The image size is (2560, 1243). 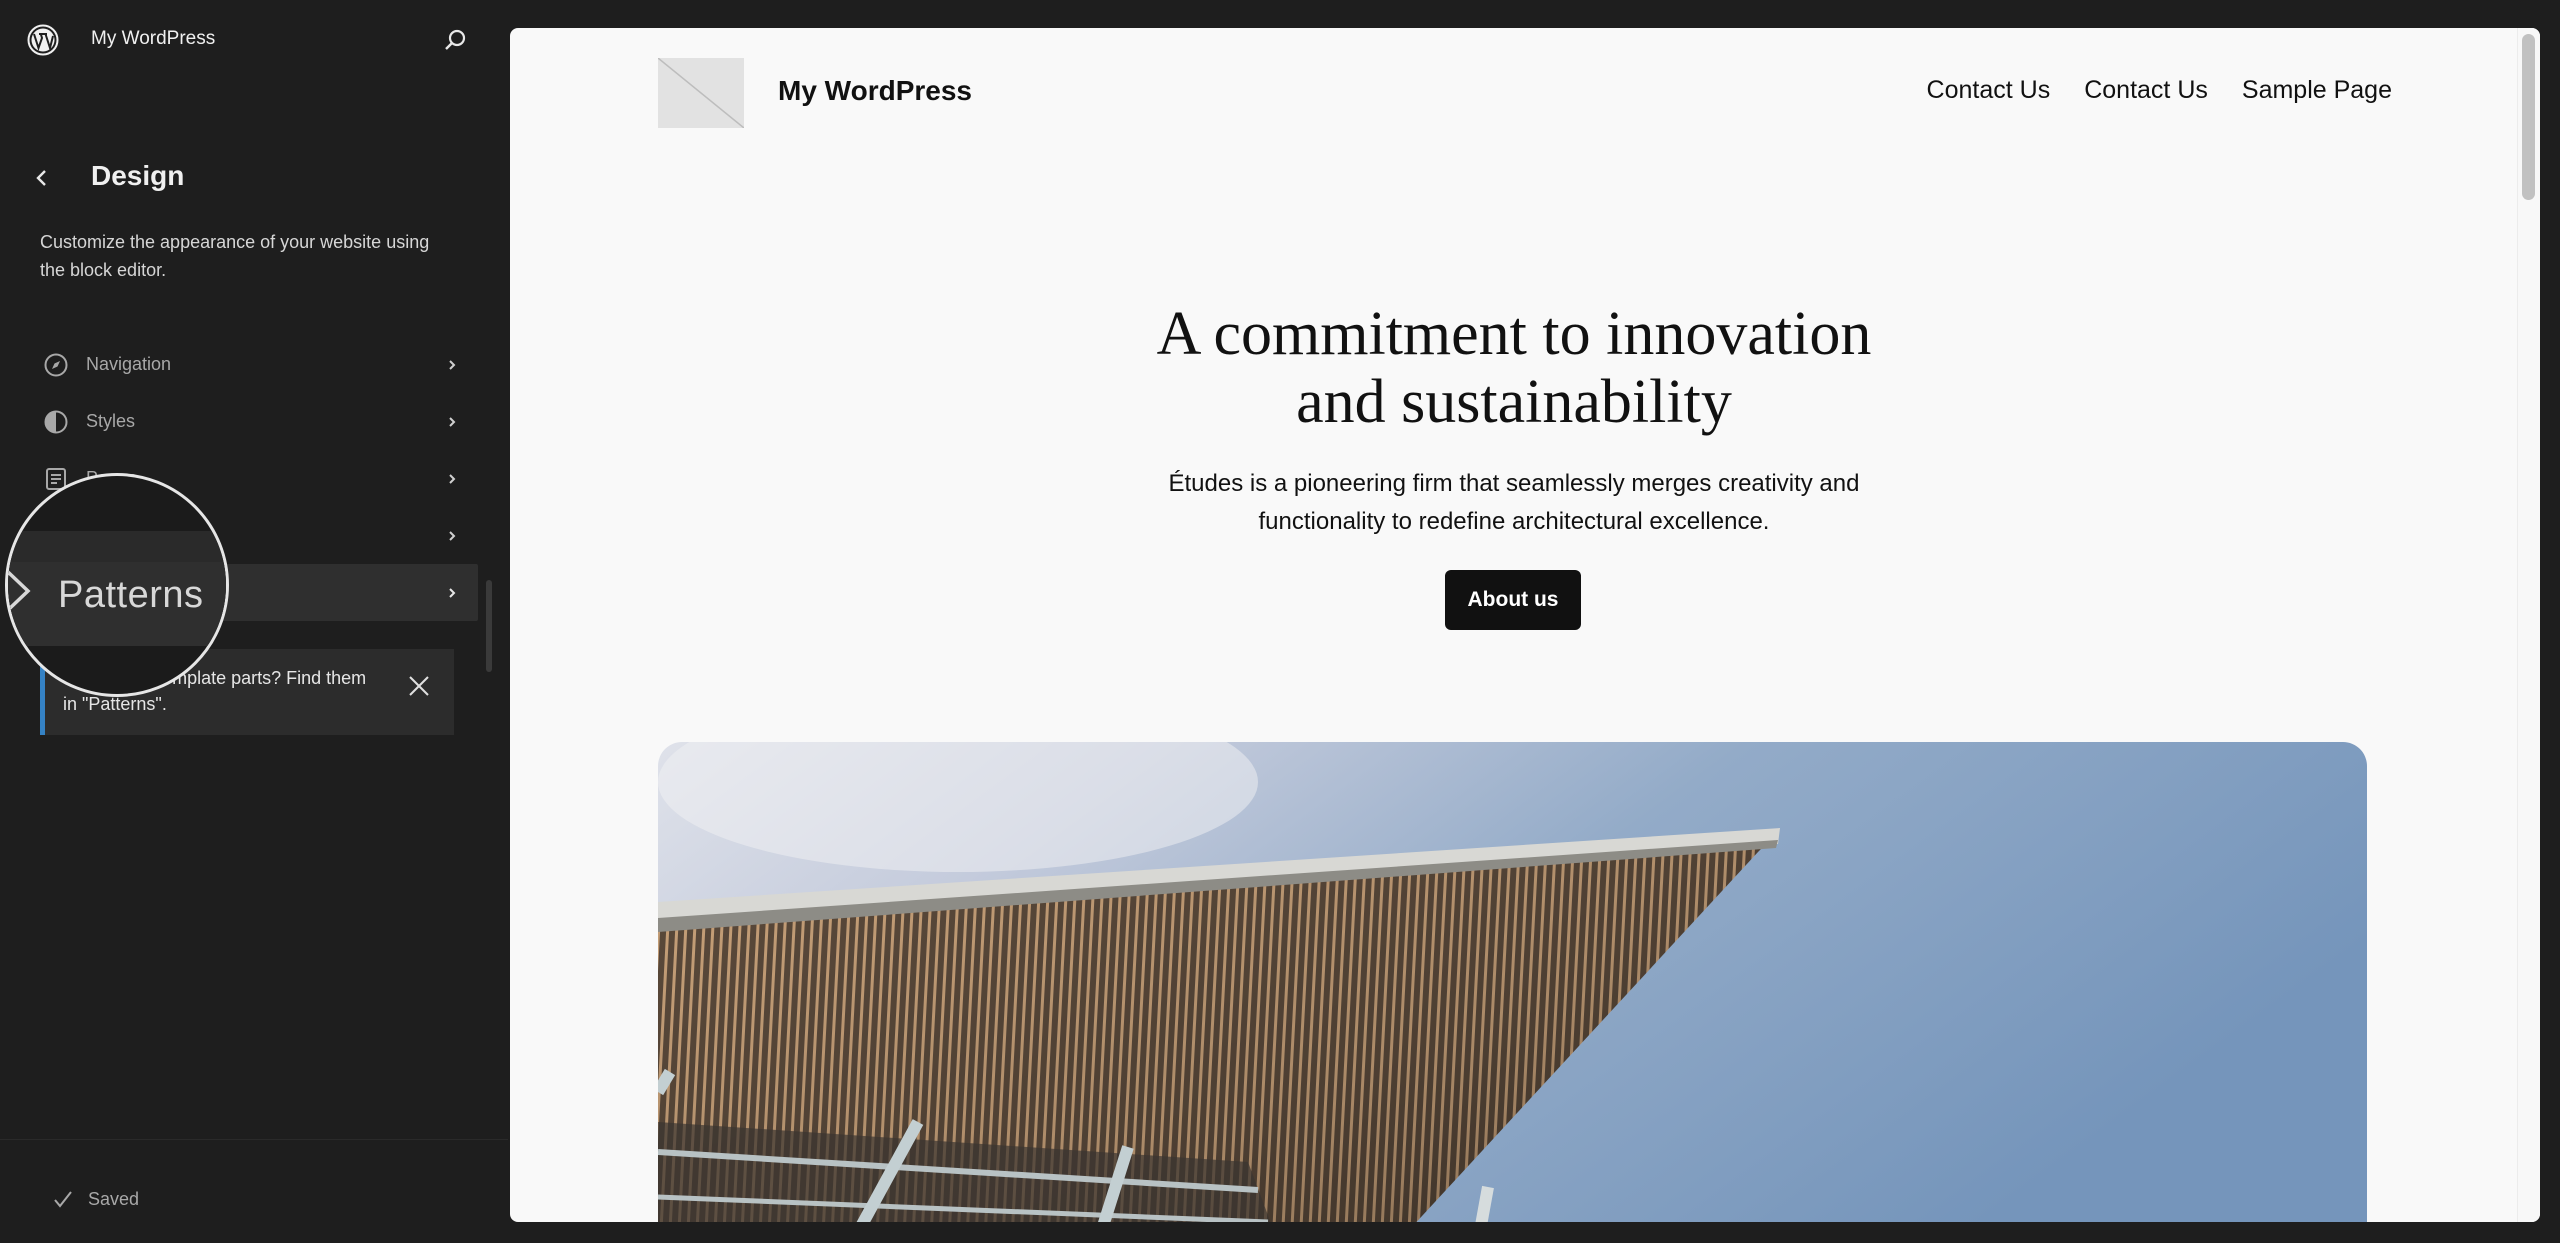 I want to click on magnified-patterns-label: Patterns, so click(x=131, y=595).